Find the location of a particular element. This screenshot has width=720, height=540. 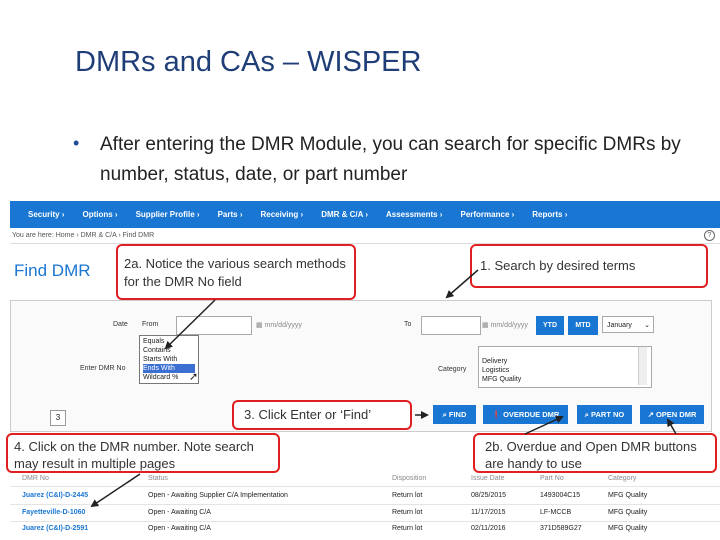

arrow-2a is located at coordinates (190, 324).